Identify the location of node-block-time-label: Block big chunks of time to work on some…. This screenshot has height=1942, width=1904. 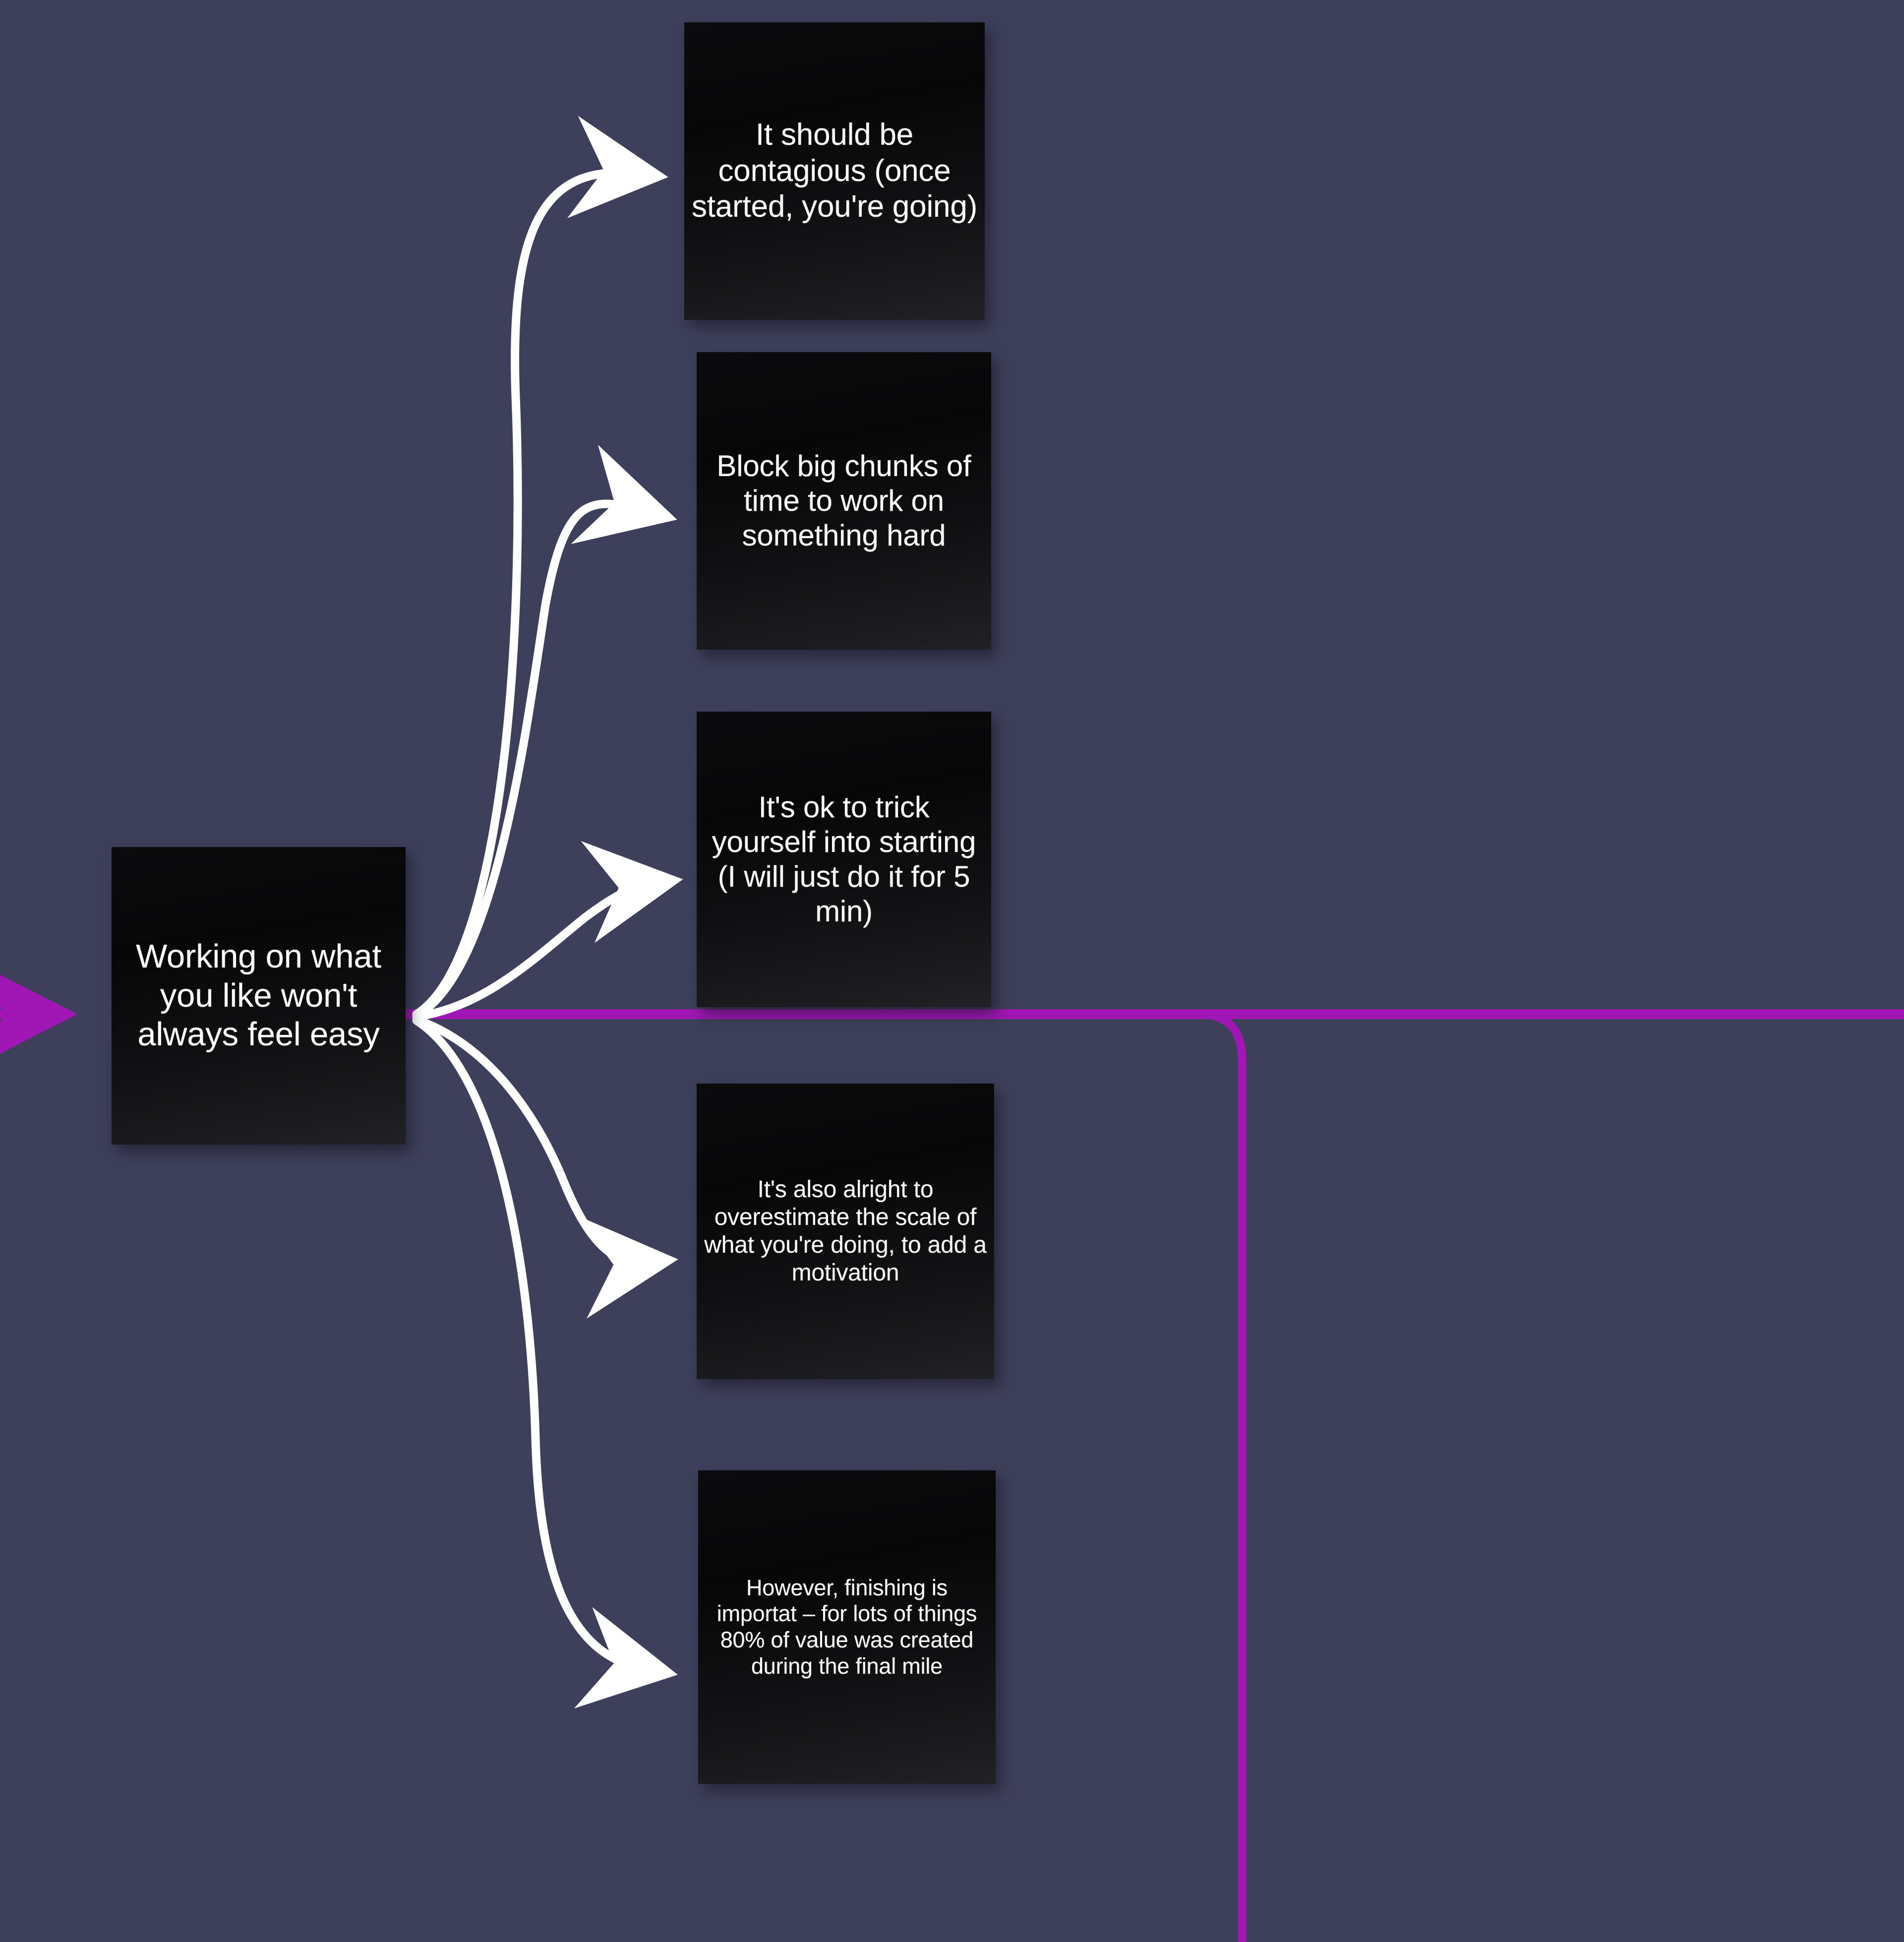
(843, 500).